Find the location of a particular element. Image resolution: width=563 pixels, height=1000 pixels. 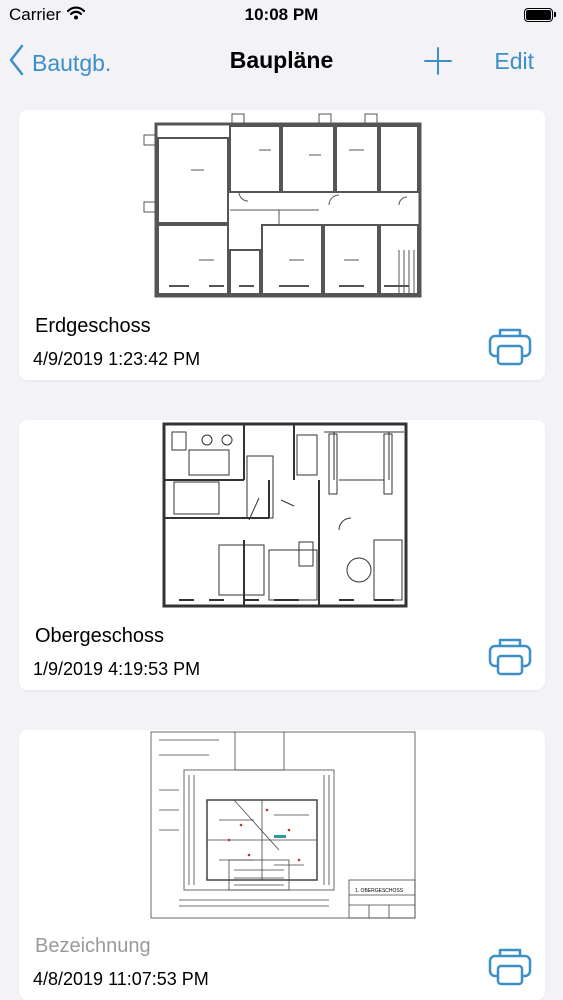

page-title: Baupläne is located at coordinates (281, 60).